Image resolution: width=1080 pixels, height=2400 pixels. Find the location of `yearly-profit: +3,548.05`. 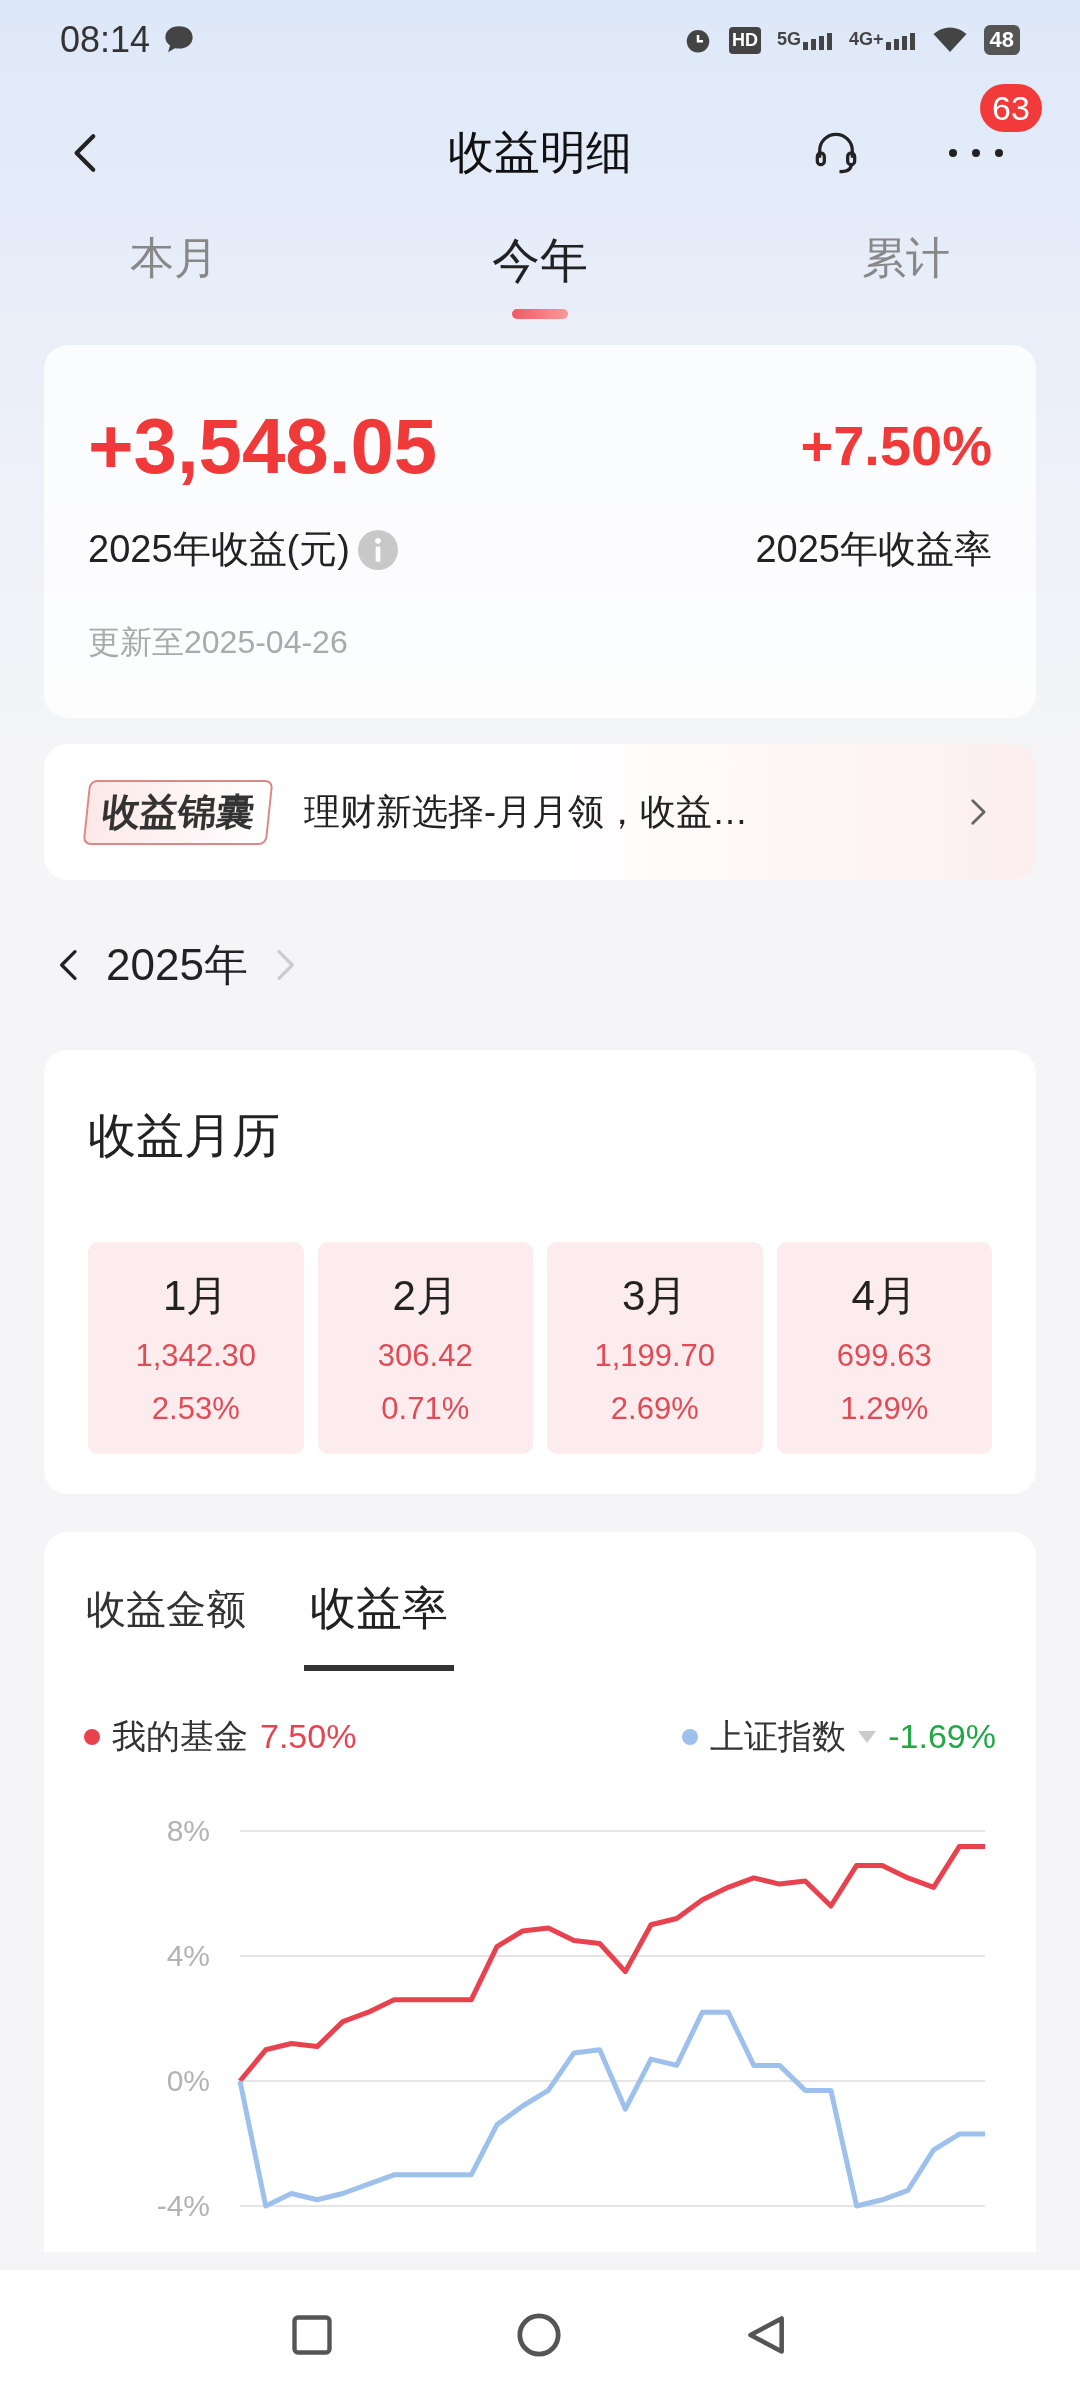

yearly-profit: +3,548.05 is located at coordinates (263, 446).